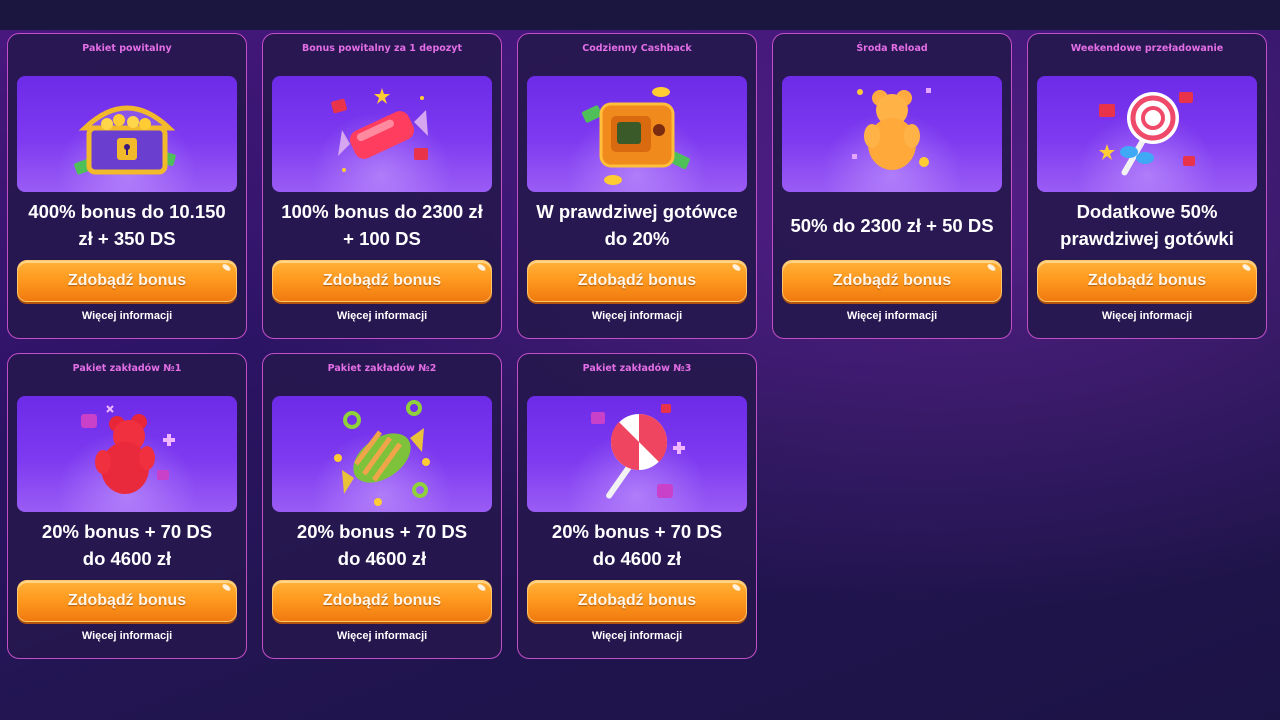 This screenshot has width=1280, height=720. I want to click on offer-line: 100% bonus do 2300 zł, so click(382, 211).